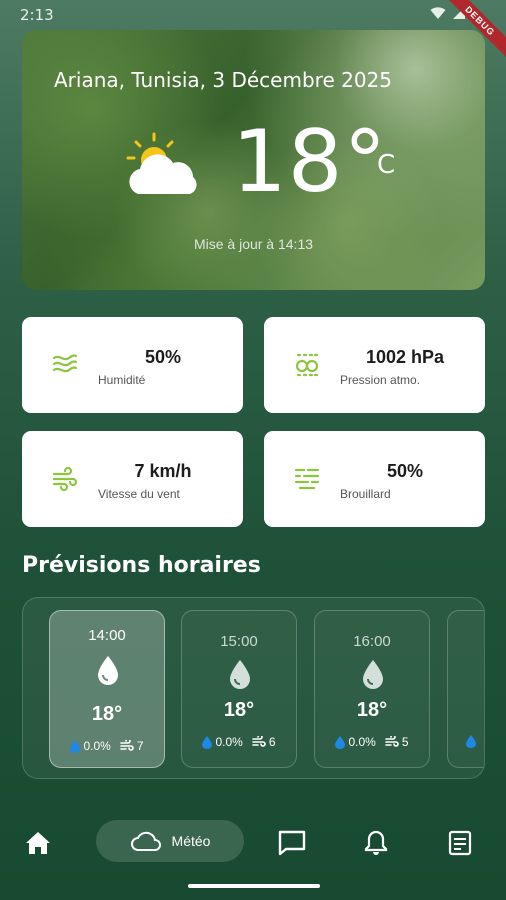 Image resolution: width=506 pixels, height=900 pixels. I want to click on hour-wind: 7, so click(140, 746).